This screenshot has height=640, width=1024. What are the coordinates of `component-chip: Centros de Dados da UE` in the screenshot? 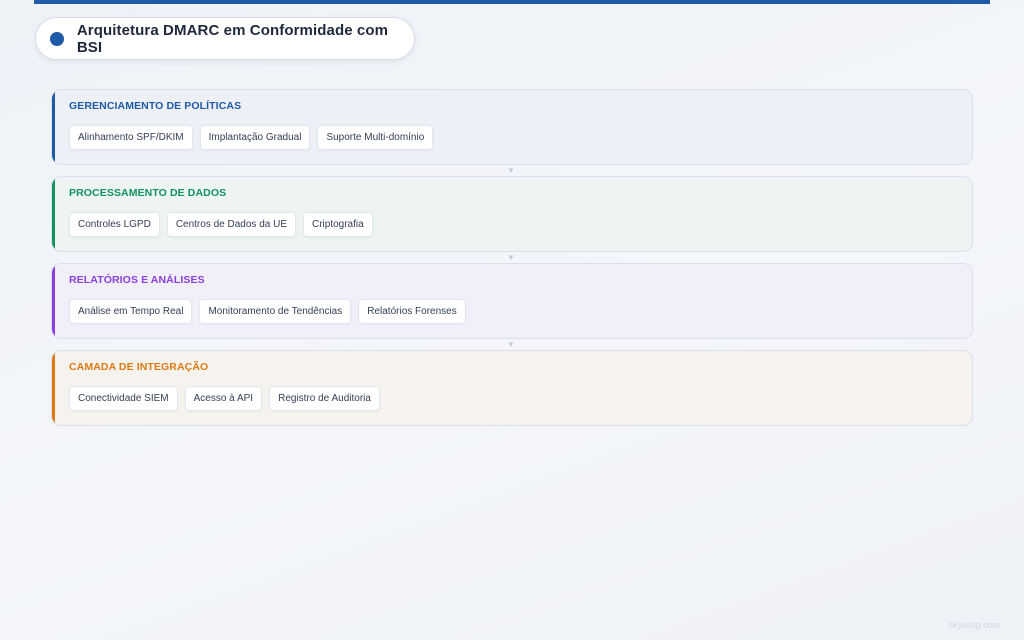 It's located at (231, 224).